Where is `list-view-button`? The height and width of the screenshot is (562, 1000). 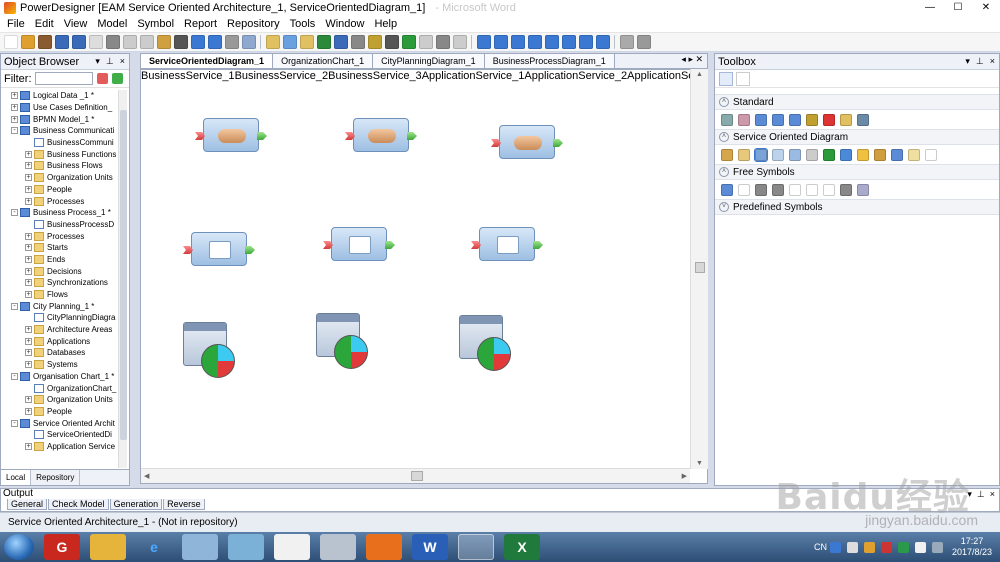
list-view-button is located at coordinates (743, 78).